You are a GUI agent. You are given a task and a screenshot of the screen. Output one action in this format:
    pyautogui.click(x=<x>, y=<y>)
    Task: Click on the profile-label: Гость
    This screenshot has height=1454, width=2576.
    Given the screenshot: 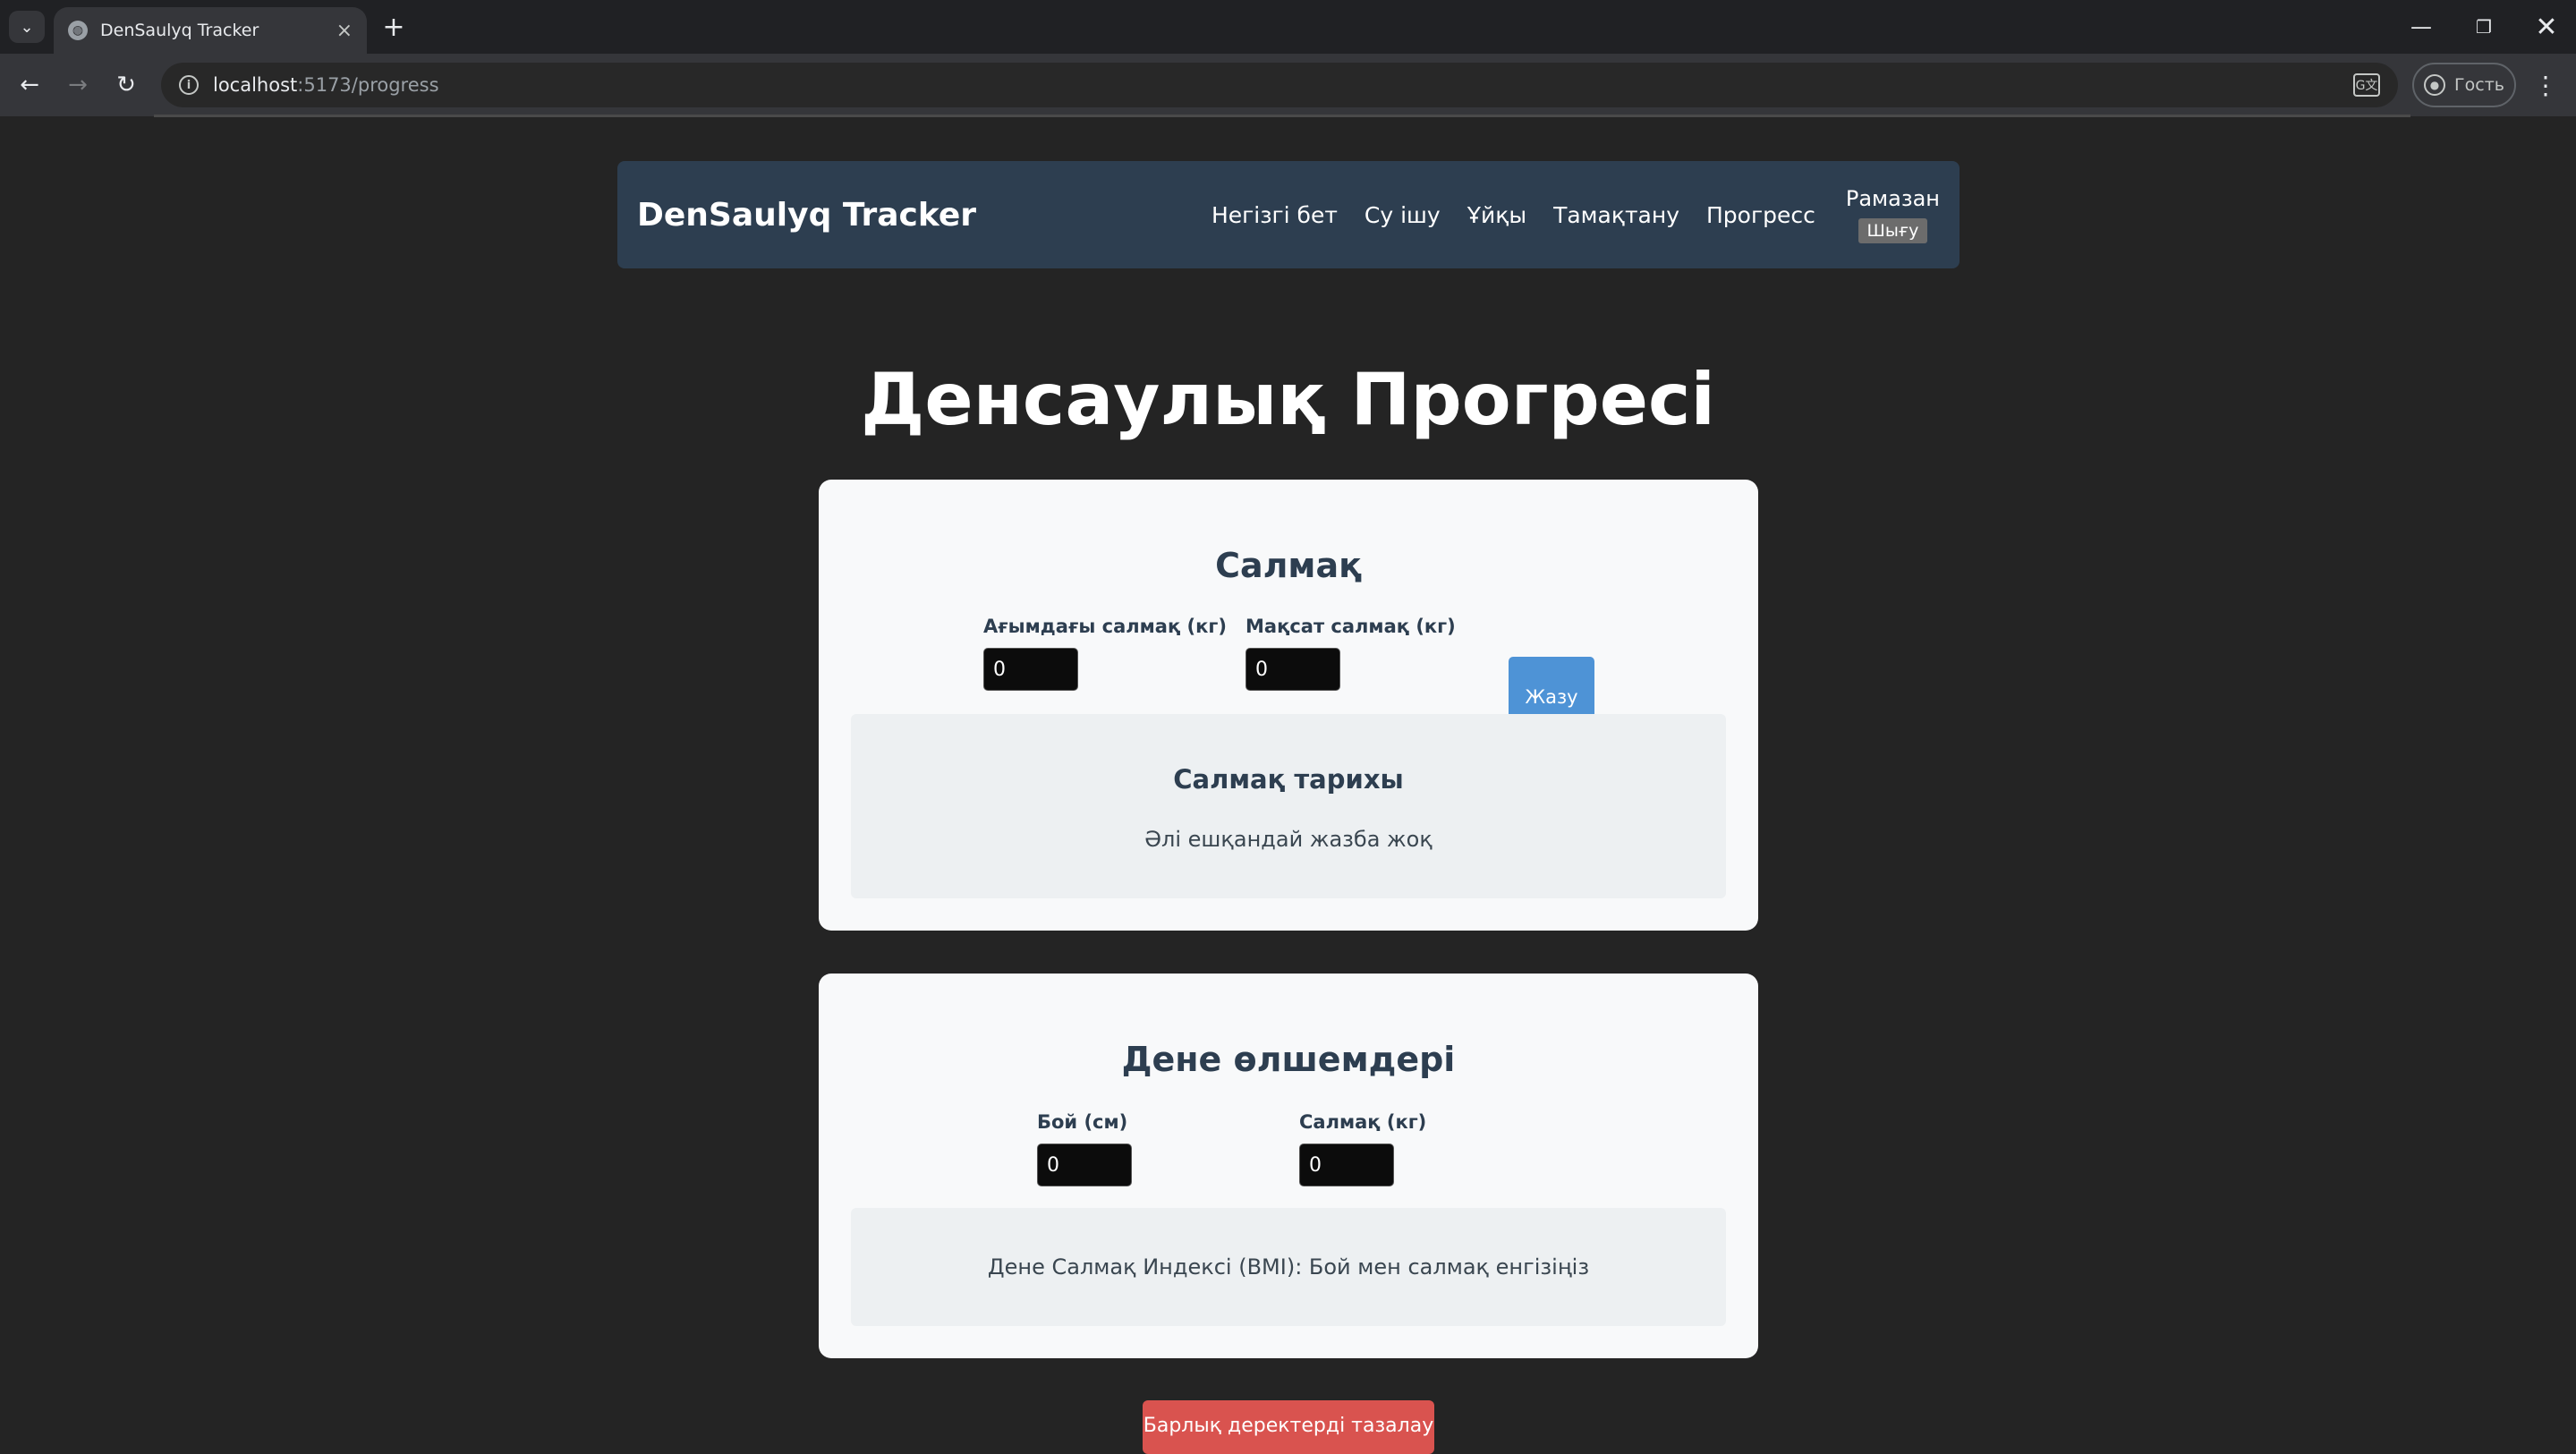 What is the action you would take?
    pyautogui.click(x=2479, y=85)
    